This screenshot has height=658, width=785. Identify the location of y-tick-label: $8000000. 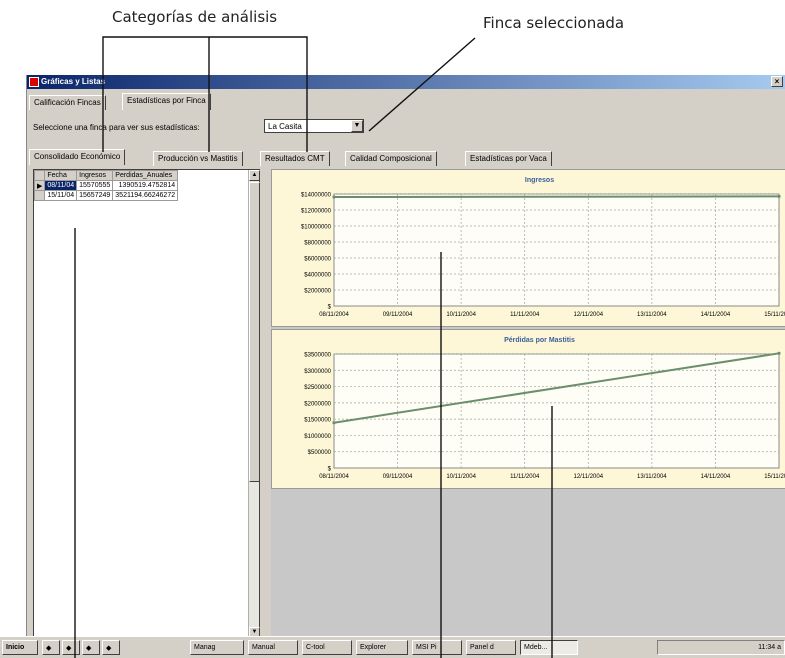
(317, 244).